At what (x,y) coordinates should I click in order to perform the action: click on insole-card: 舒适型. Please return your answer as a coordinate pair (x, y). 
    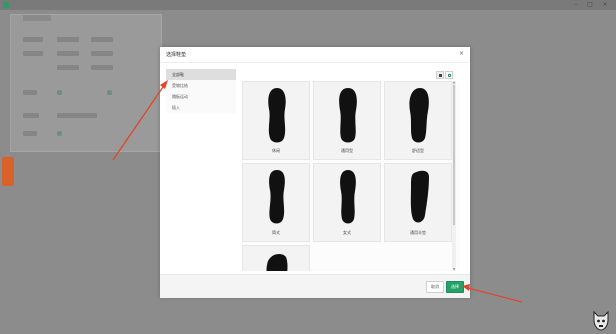
    Looking at the image, I should click on (418, 120).